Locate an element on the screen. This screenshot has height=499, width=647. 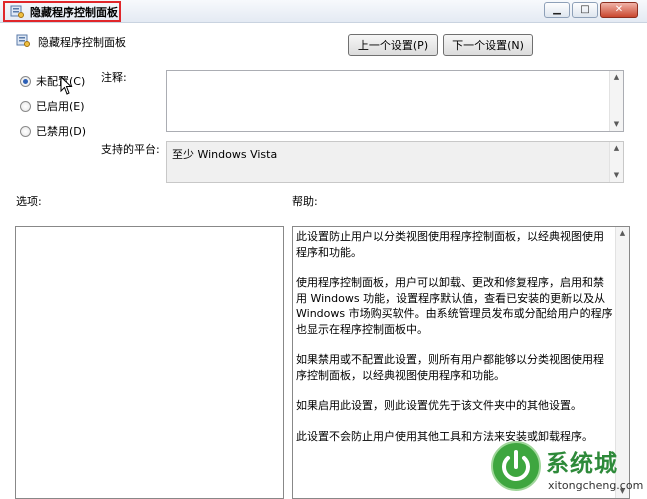
radio-disabled: 已禁用(D) is located at coordinates (53, 131).